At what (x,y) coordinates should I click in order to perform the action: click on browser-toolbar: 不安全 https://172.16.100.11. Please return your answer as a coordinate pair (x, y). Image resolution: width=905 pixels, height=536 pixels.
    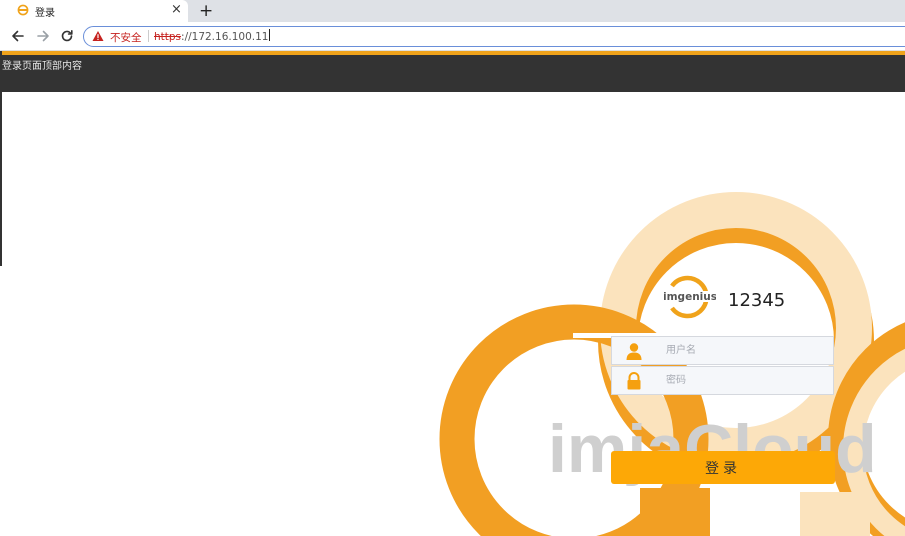
    Looking at the image, I should click on (452, 36).